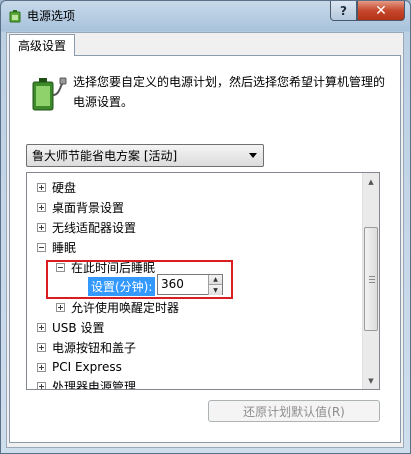 The width and height of the screenshot is (411, 454). I want to click on tree-item-processor-power: 处理器电源管理, so click(87, 383).